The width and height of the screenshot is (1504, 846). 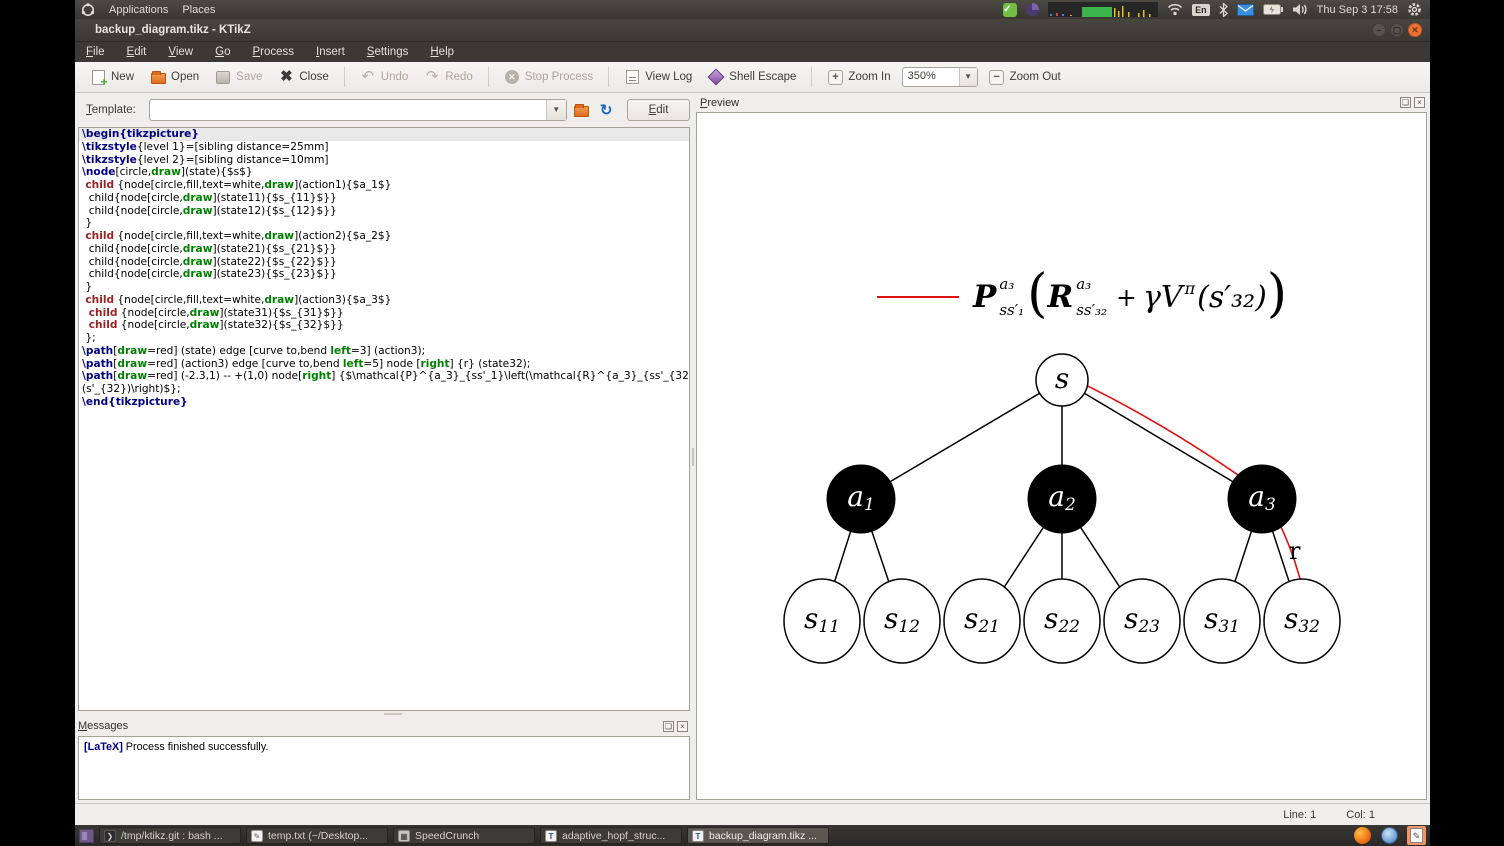 I want to click on horizontal-splitter, so click(x=384, y=714).